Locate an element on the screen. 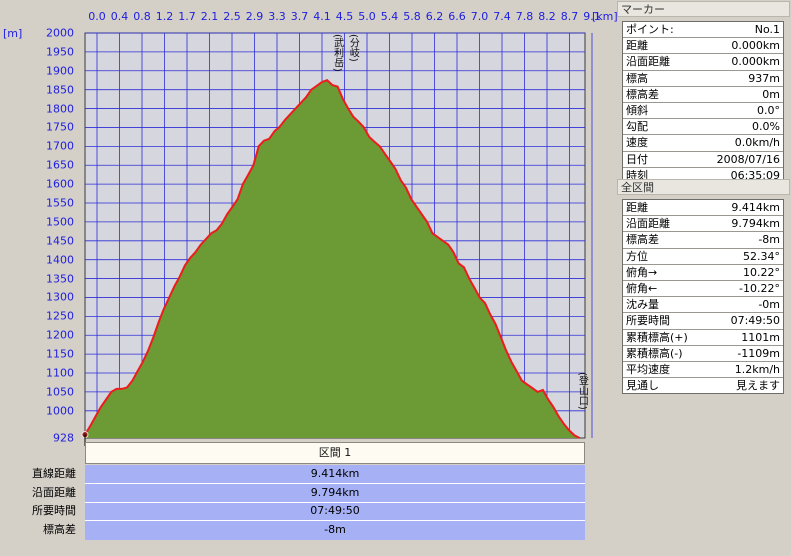  y-tick-label: 1150 is located at coordinates (60, 354).